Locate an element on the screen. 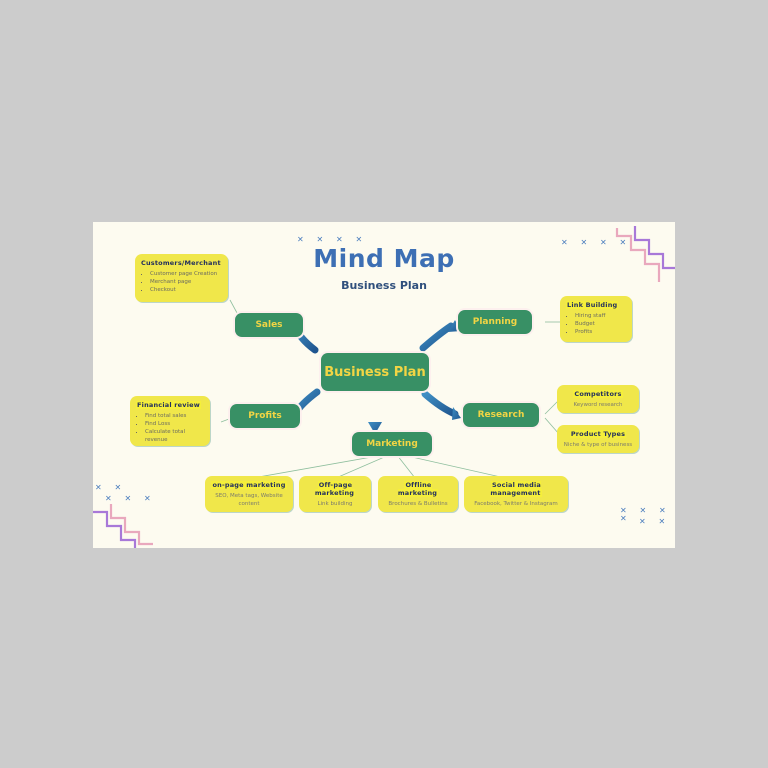 The image size is (768, 768). zigzag-pink-bottom-left is located at coordinates (131, 525).